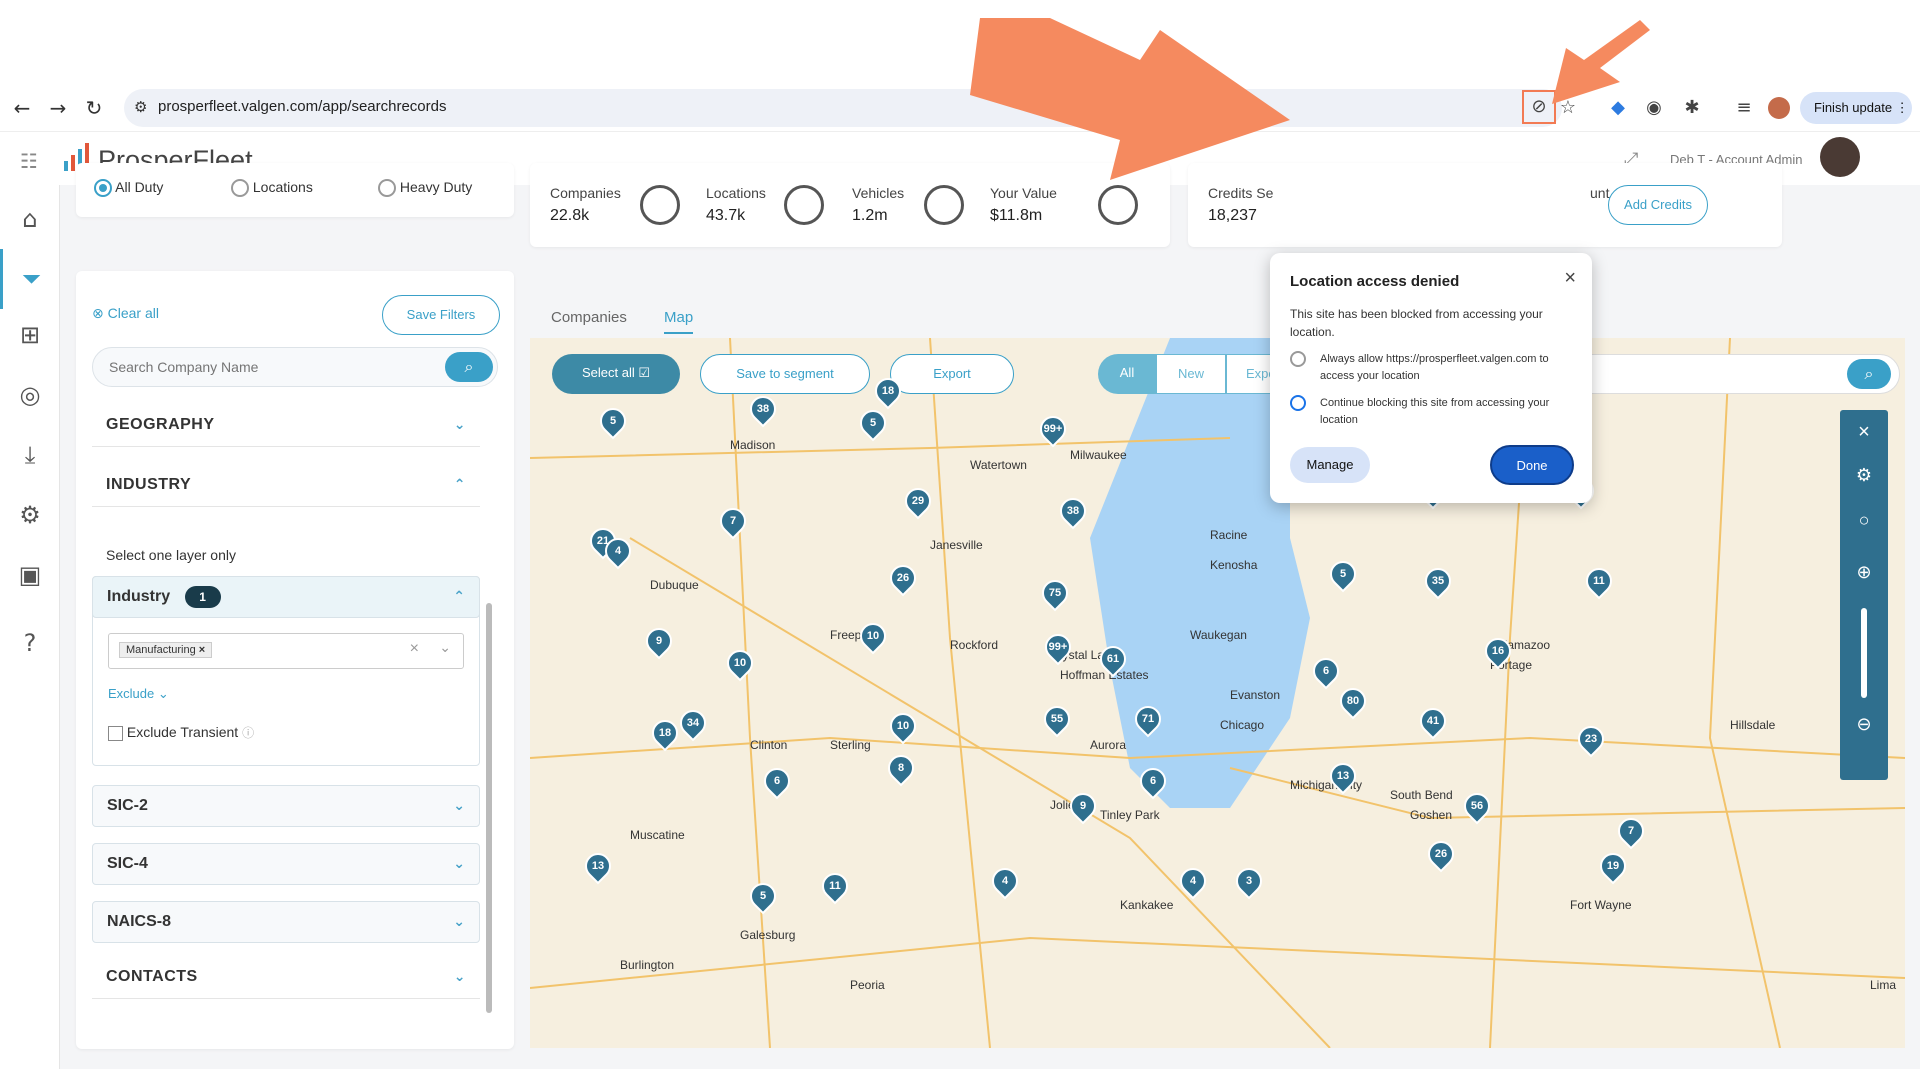 The height and width of the screenshot is (1069, 1920). Describe the element at coordinates (30, 395) in the screenshot. I see `segment-icon: ◎` at that location.